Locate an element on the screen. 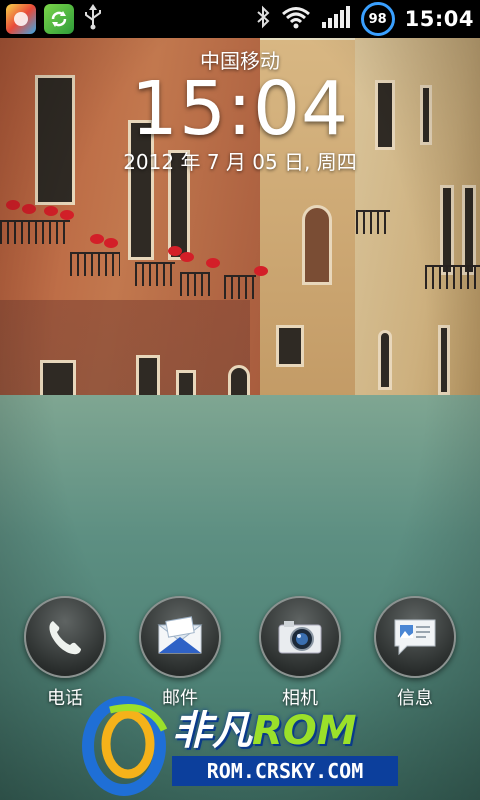 The width and height of the screenshot is (480, 800). lockscreen-clock: 15:04 is located at coordinates (240, 109).